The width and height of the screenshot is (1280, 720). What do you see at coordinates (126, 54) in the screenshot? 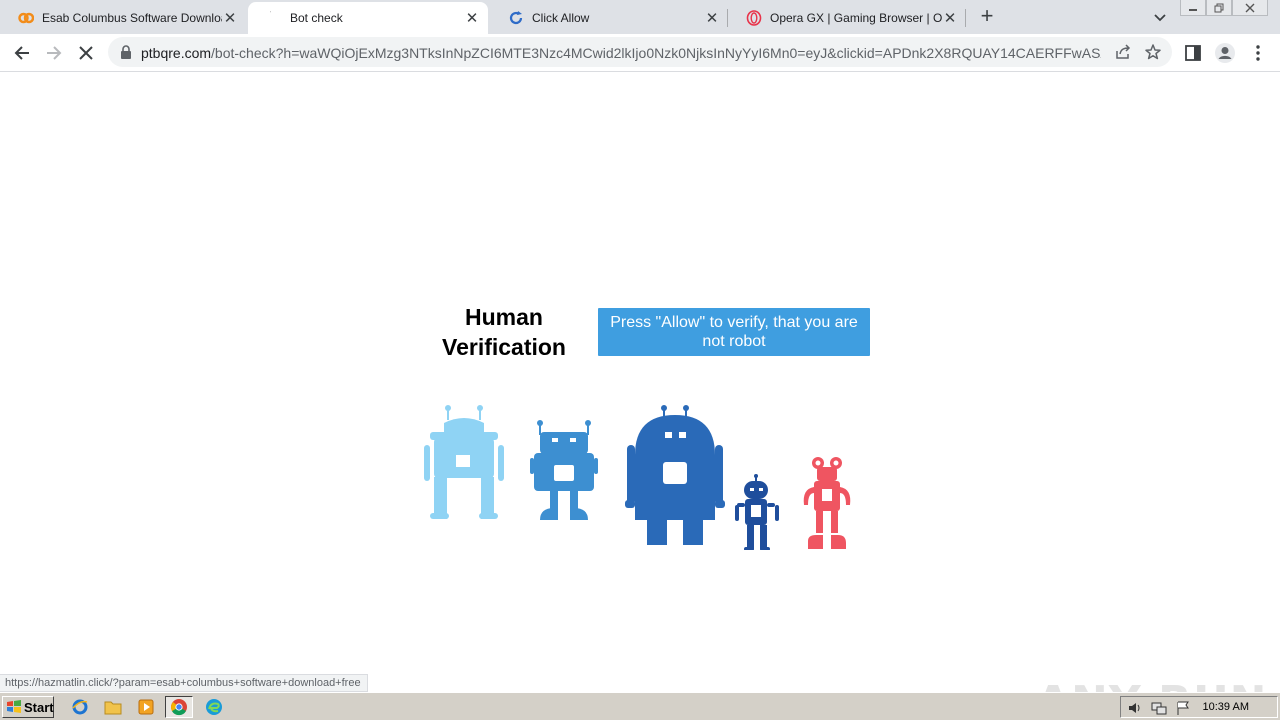
I see `lock-icon` at bounding box center [126, 54].